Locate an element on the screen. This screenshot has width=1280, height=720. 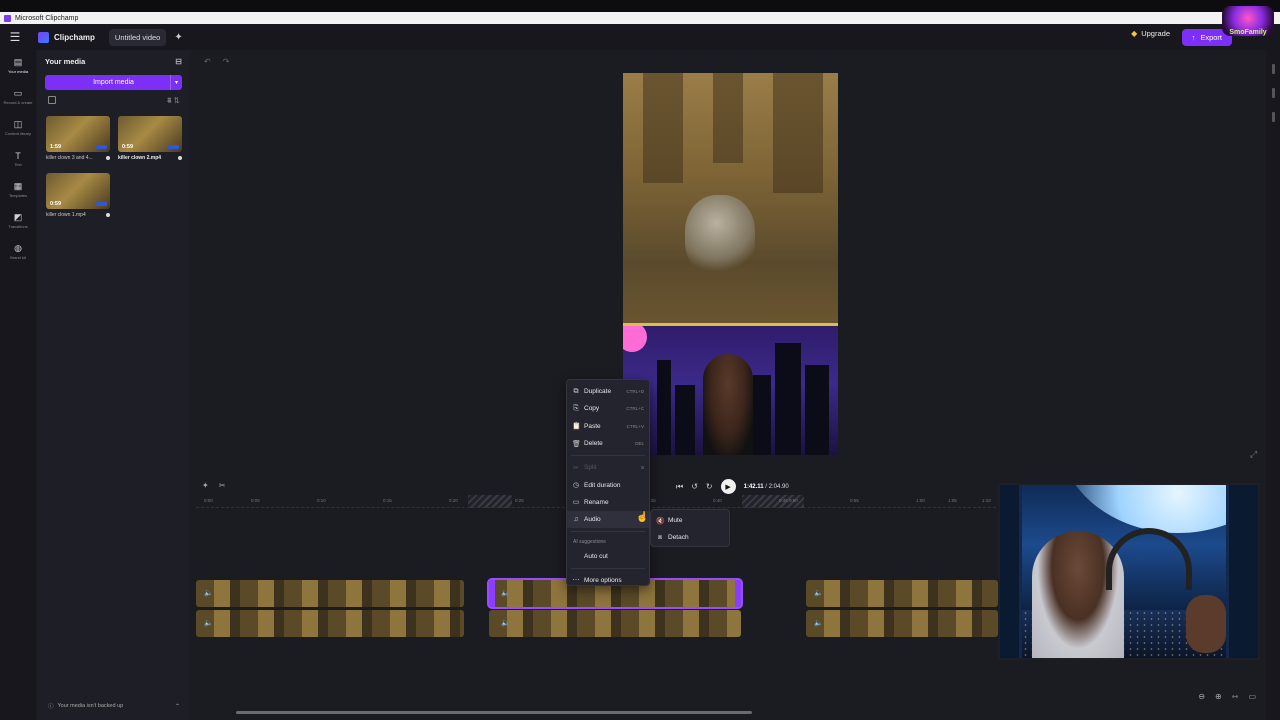
gameplay-preview is located at coordinates (730, 199).